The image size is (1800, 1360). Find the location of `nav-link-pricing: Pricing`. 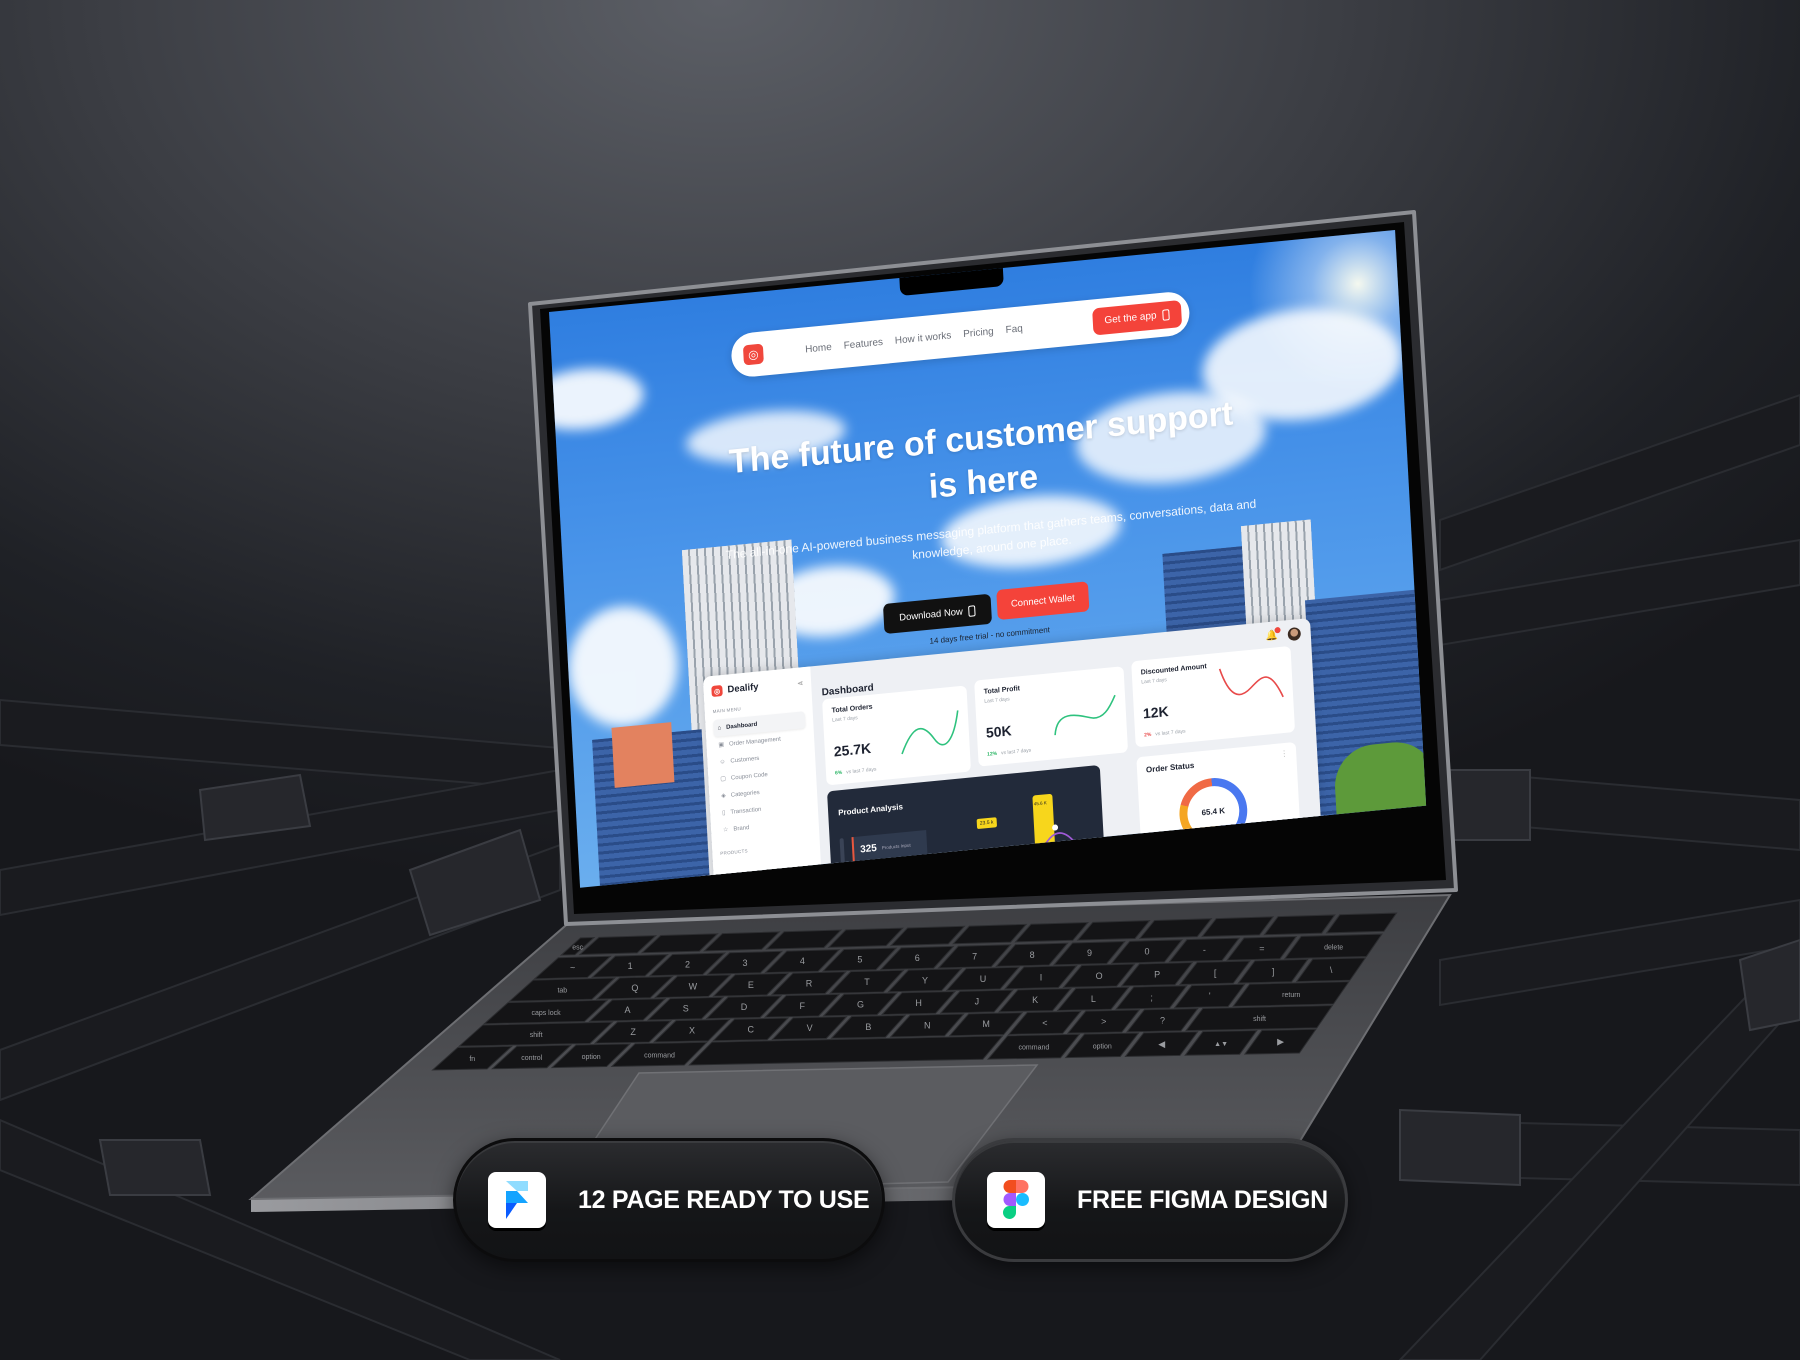

nav-link-pricing: Pricing is located at coordinates (978, 333).